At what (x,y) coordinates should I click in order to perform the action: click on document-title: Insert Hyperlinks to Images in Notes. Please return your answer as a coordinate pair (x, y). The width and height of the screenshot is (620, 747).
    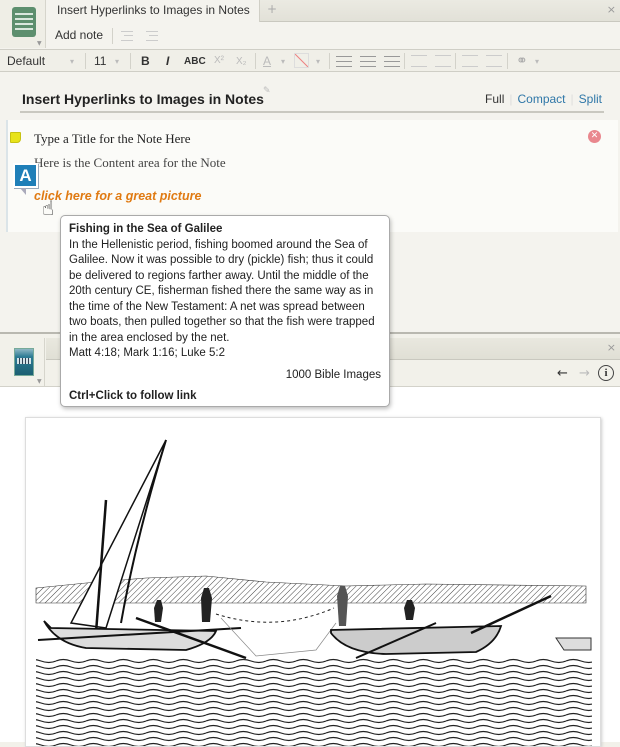
    Looking at the image, I should click on (143, 99).